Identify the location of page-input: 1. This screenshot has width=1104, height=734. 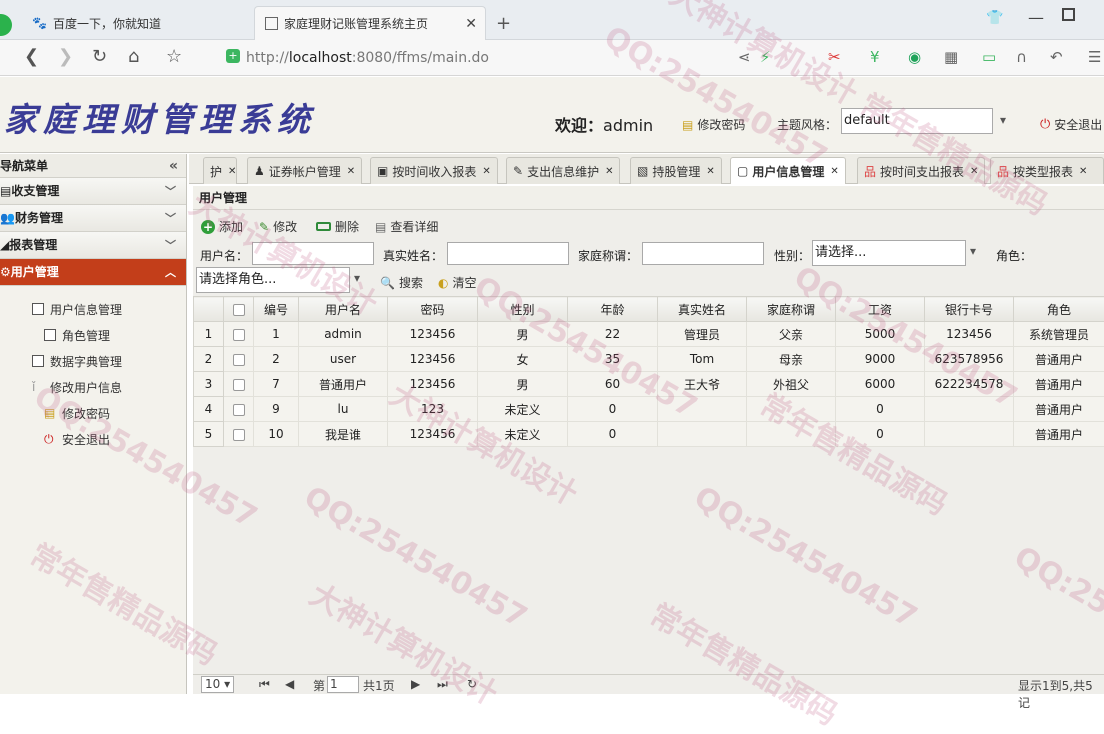
(343, 684).